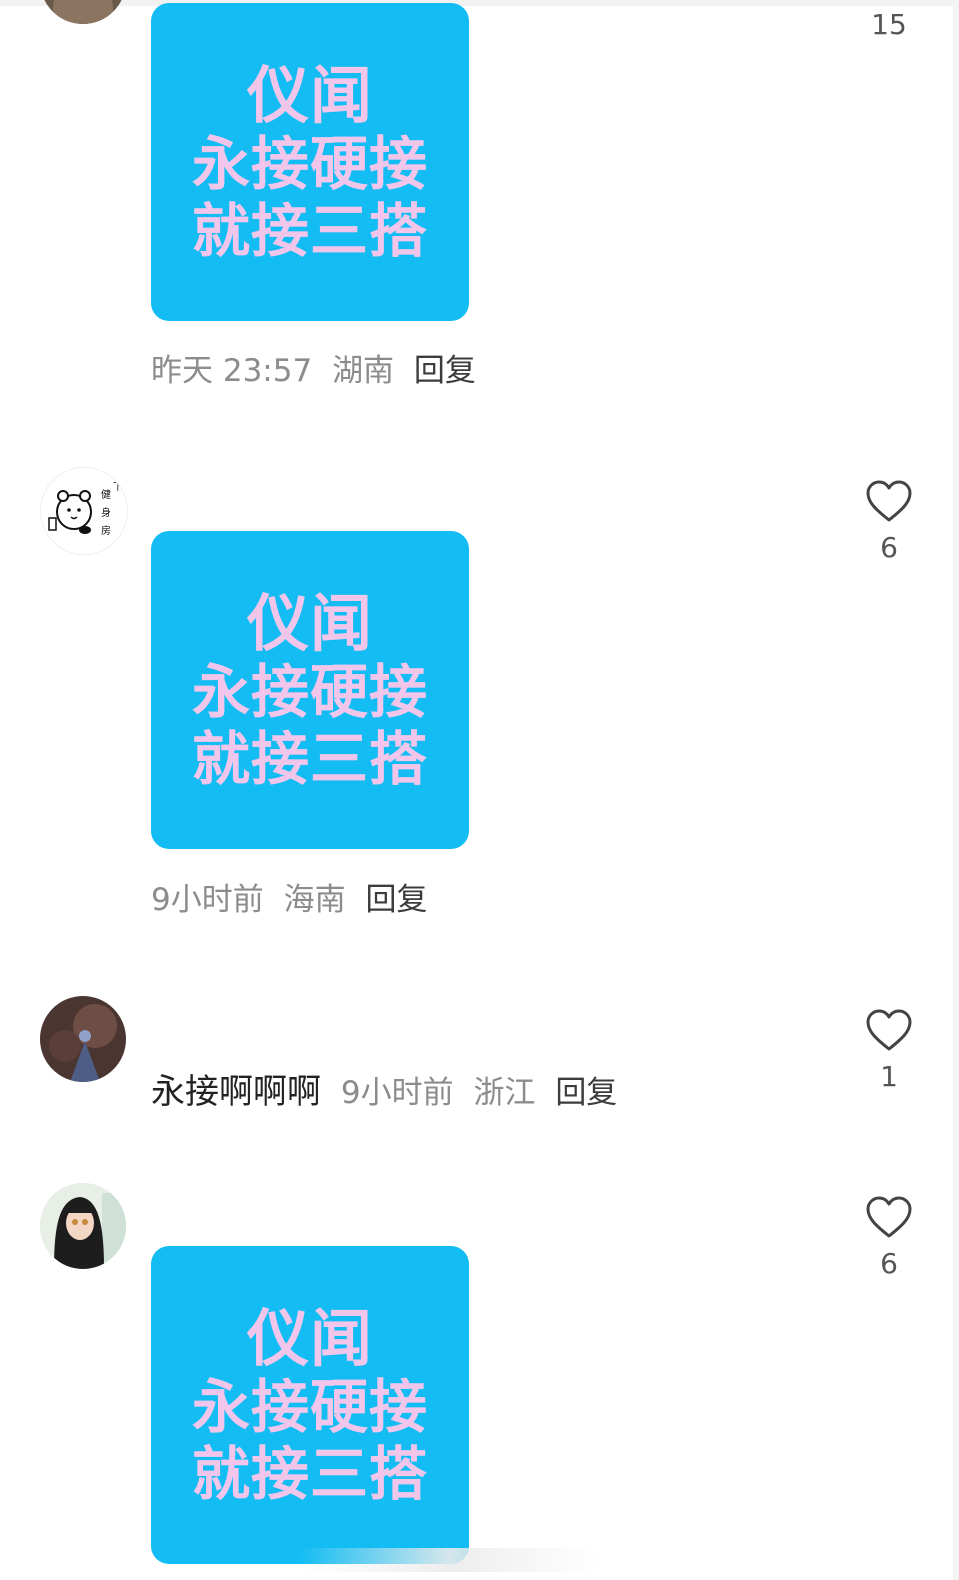 This screenshot has width=959, height=1580. I want to click on like-button: 1, so click(889, 1050).